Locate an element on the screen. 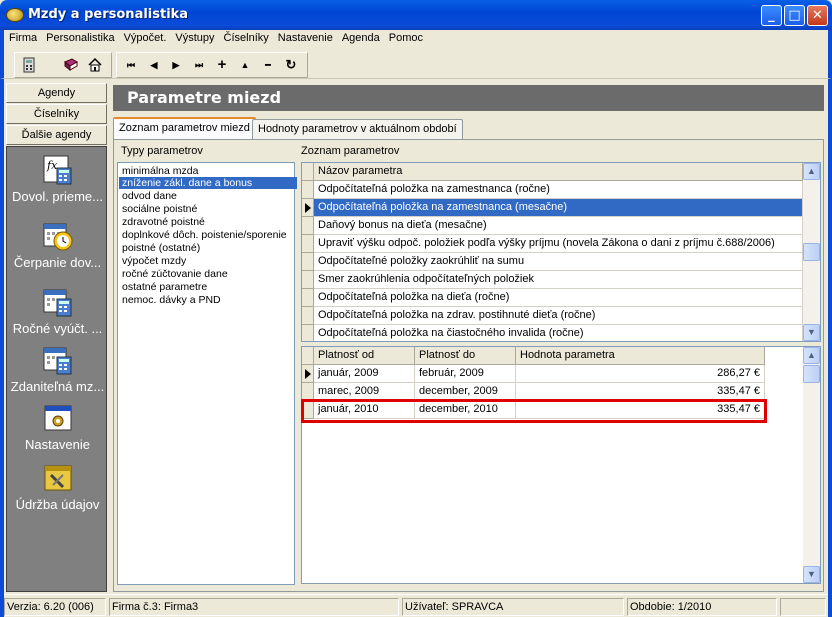  refresh-icon: ↻ is located at coordinates (291, 65).